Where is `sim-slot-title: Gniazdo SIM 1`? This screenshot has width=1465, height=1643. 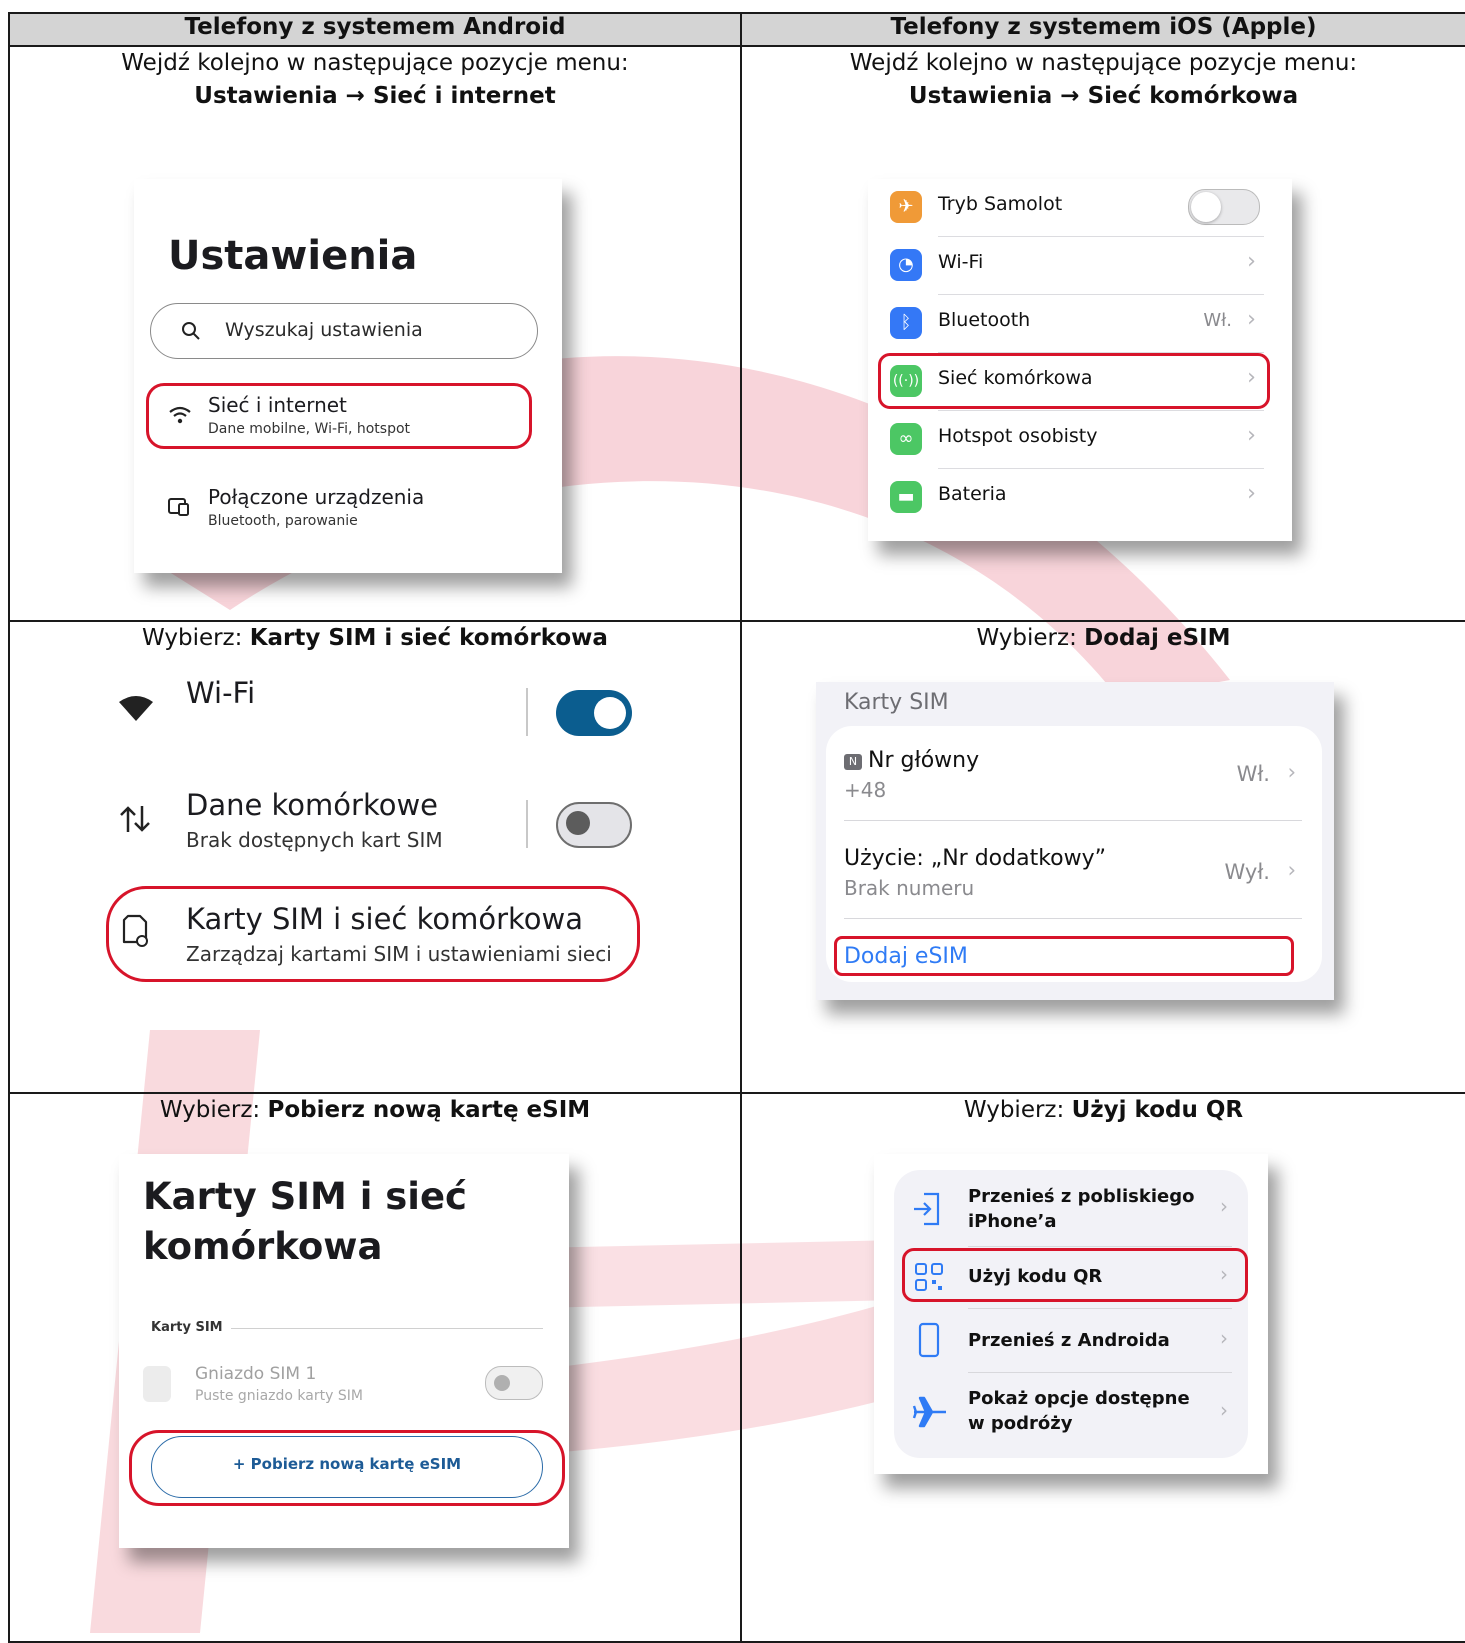
sim-slot-title: Gniazdo SIM 1 is located at coordinates (256, 1374).